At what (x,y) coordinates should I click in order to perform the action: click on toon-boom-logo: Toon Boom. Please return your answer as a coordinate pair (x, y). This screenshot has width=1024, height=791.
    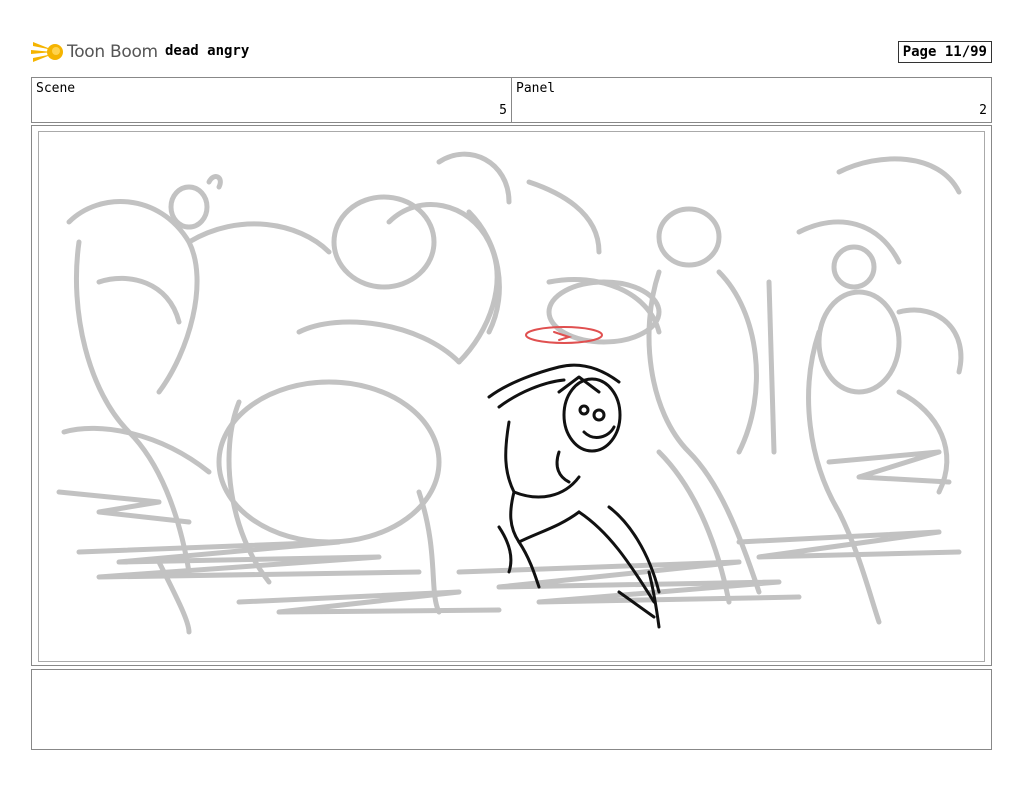
    Looking at the image, I should click on (94, 52).